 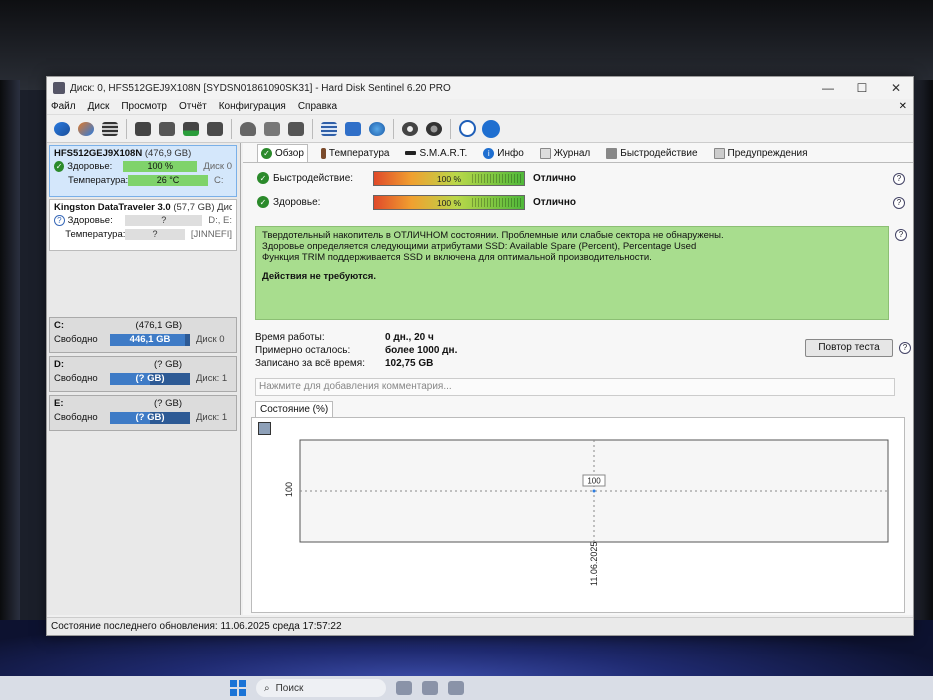 I want to click on menu-config: Конфигурация, so click(x=252, y=106).